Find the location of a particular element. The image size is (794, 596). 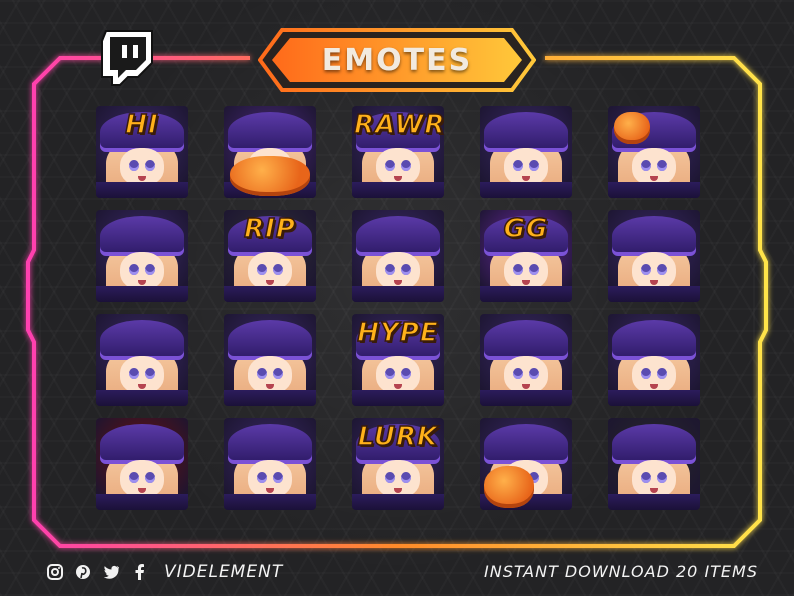

brand-name: VIDELEMENT is located at coordinates (224, 572).